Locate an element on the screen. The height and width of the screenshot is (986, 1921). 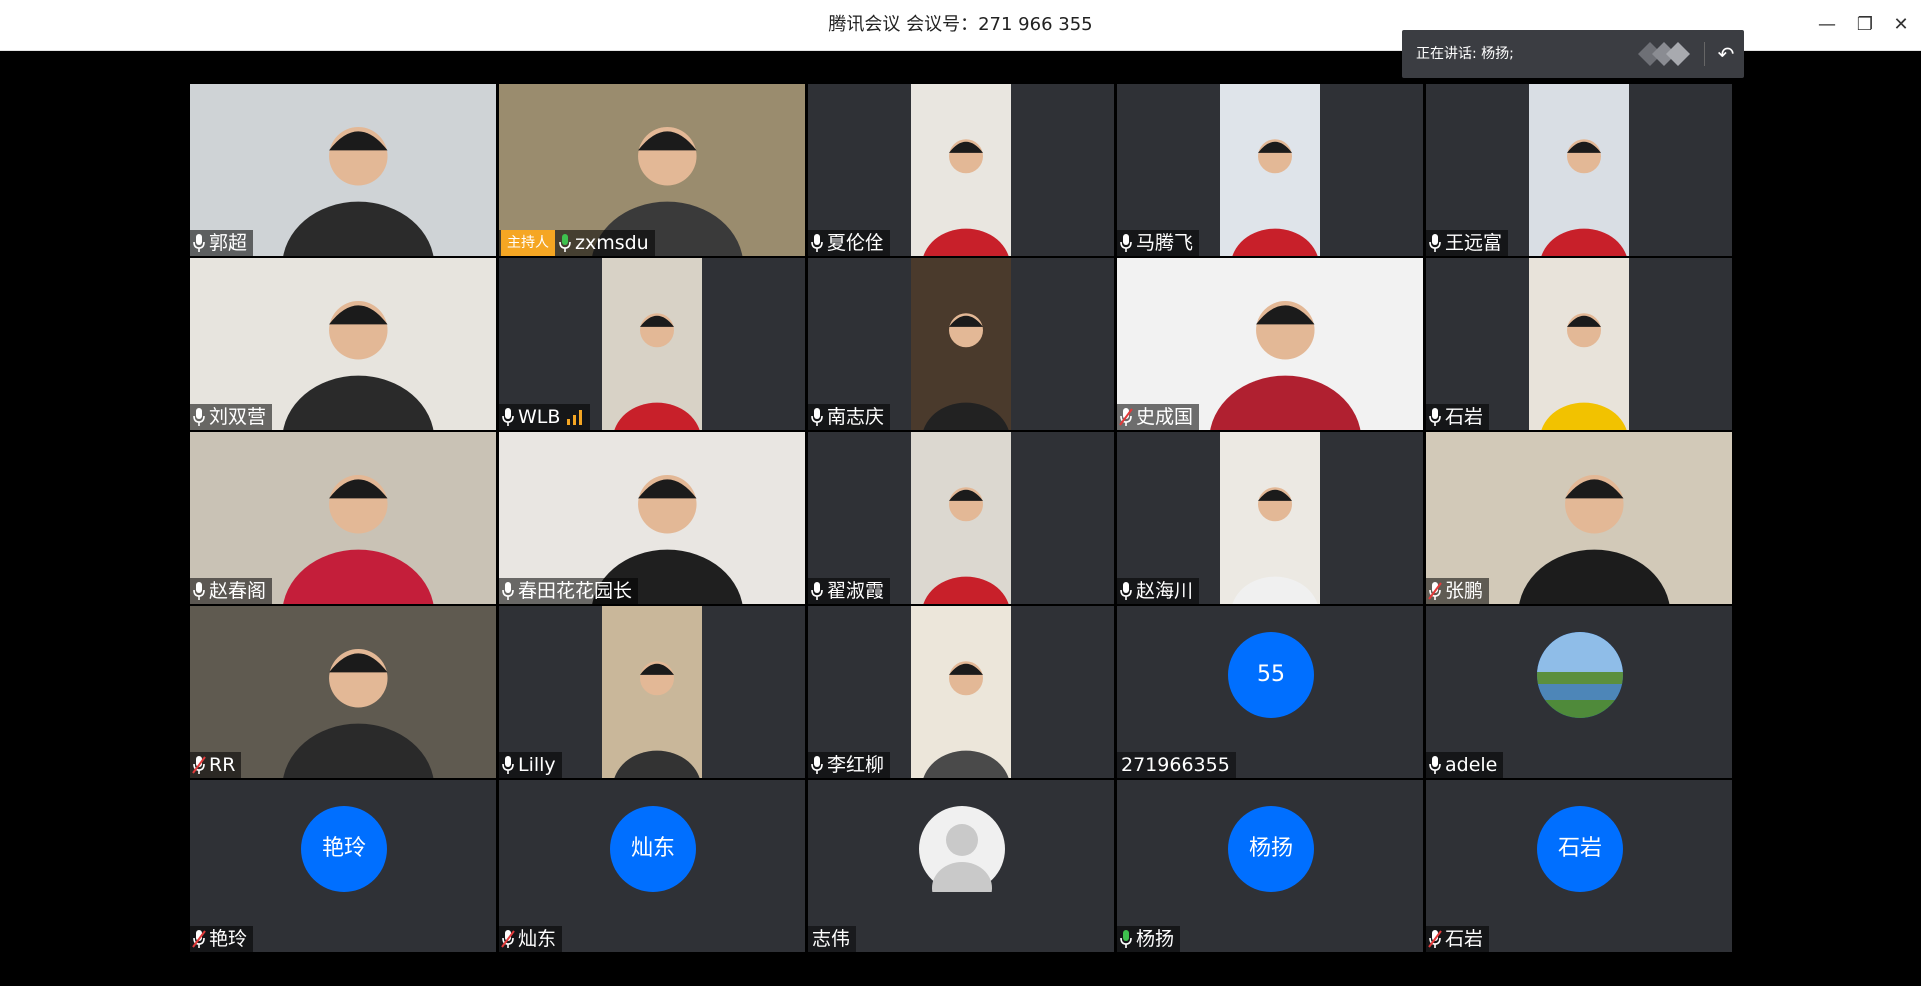
participant-nametag: 主持人 zxmsdu is located at coordinates (577, 243).